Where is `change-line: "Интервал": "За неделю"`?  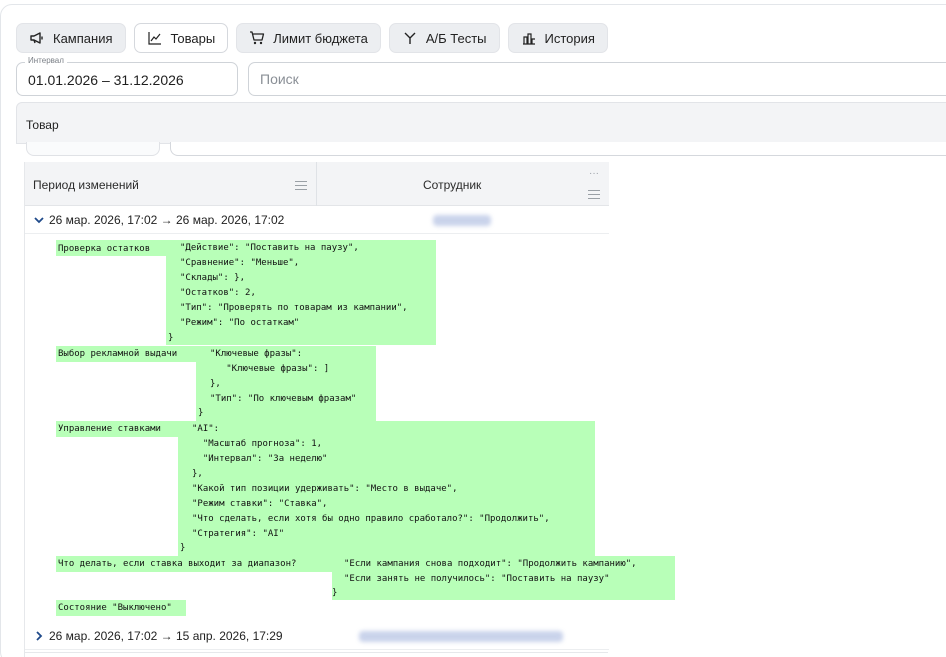
change-line: "Интервал": "За неделю" is located at coordinates (260, 459).